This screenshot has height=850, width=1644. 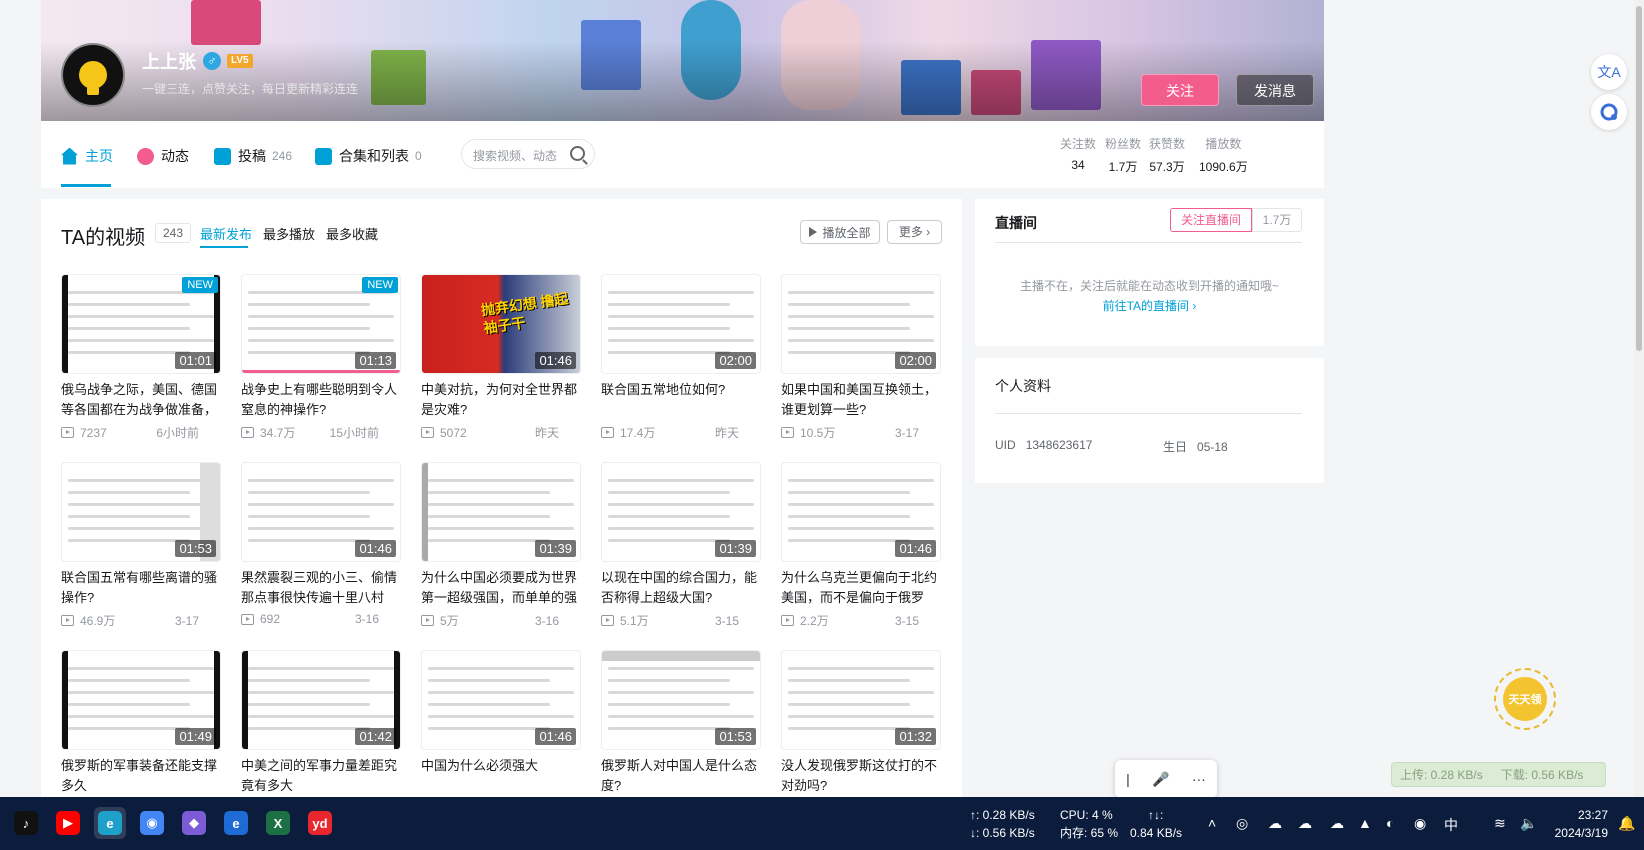 What do you see at coordinates (253, 156) in the screenshot?
I see `tab-uploads: 投稿 246` at bounding box center [253, 156].